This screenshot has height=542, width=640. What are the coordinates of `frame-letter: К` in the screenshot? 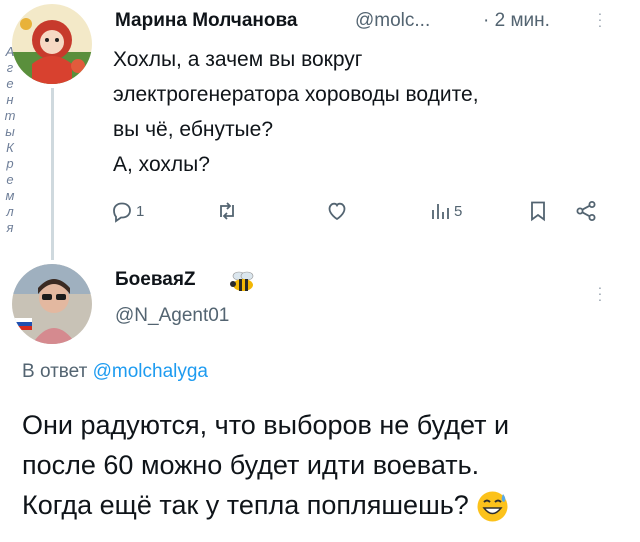 It's located at (10, 147).